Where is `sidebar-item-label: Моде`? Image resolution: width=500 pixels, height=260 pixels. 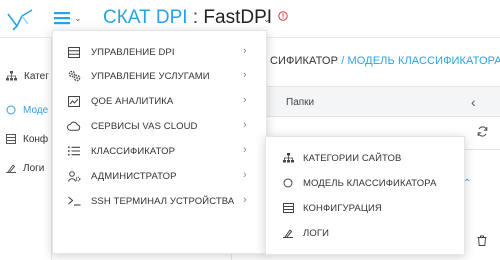 sidebar-item-label: Моде is located at coordinates (36, 110).